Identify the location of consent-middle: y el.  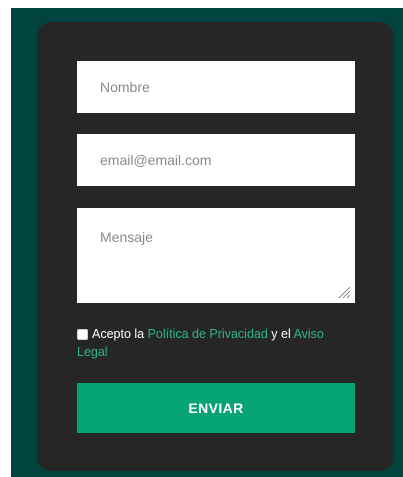
(280, 334).